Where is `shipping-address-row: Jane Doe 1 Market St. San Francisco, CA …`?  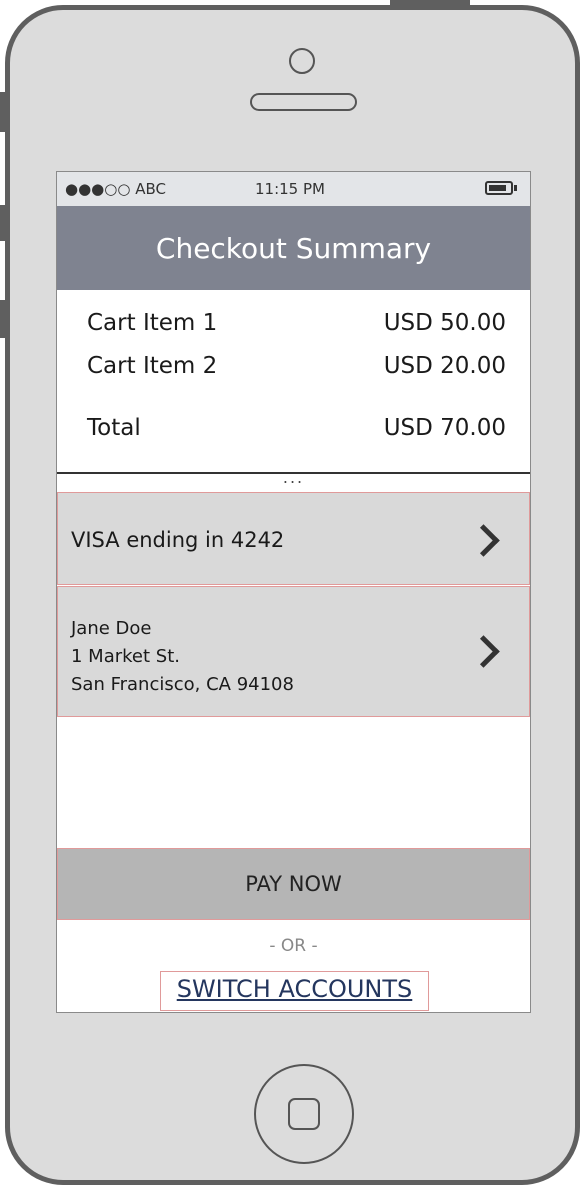 shipping-address-row: Jane Doe 1 Market St. San Francisco, CA … is located at coordinates (293, 651).